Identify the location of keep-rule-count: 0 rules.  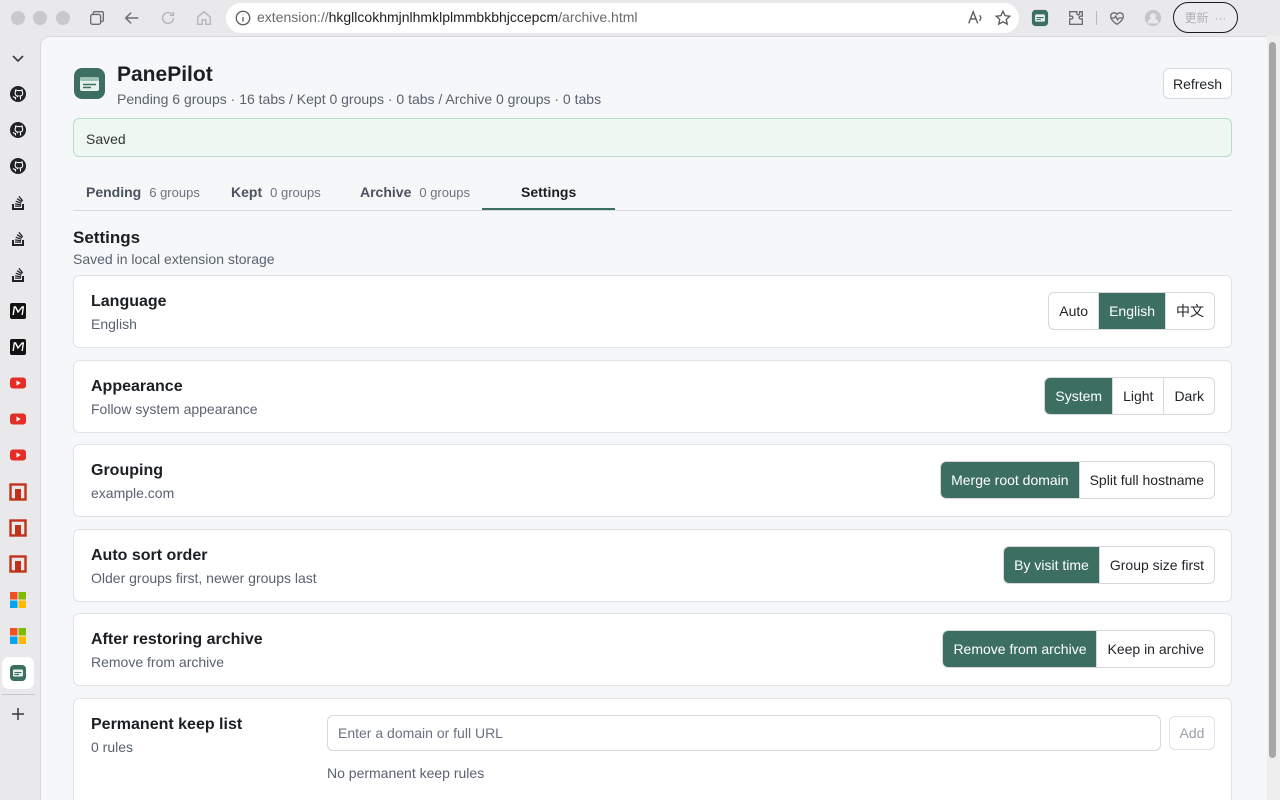
(112, 747).